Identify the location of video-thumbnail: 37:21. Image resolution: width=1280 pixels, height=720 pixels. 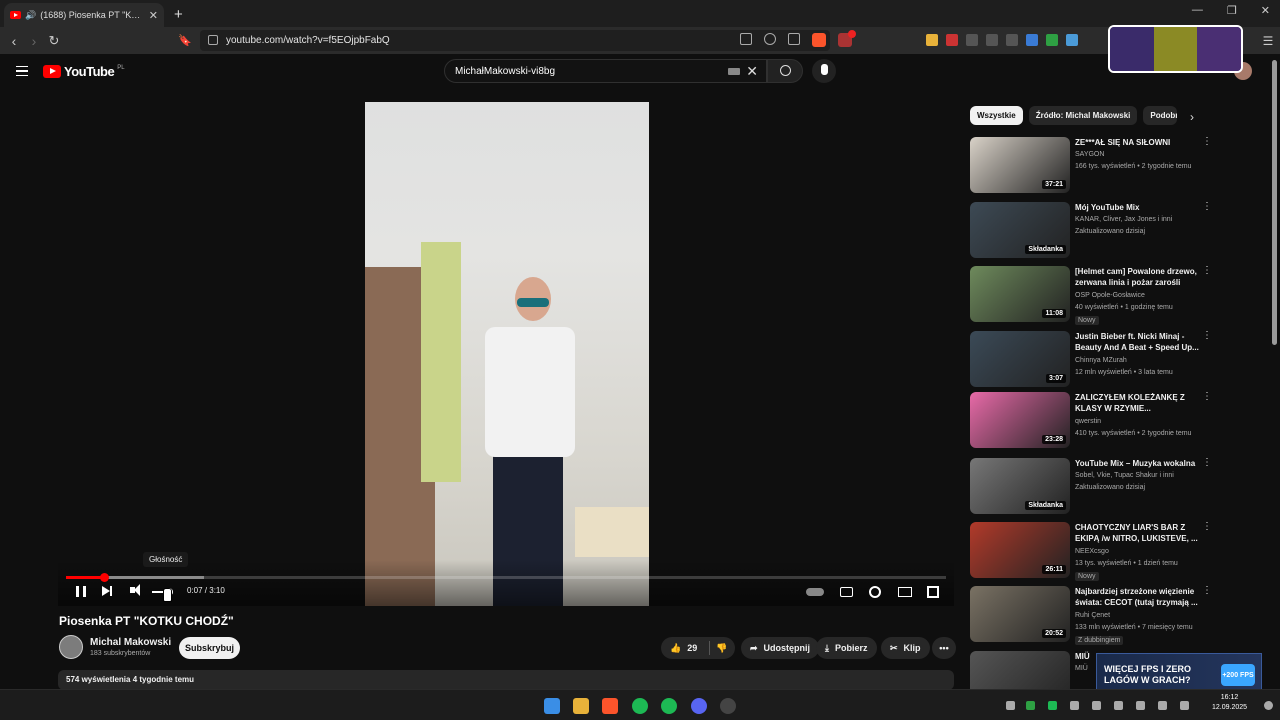
(1020, 165).